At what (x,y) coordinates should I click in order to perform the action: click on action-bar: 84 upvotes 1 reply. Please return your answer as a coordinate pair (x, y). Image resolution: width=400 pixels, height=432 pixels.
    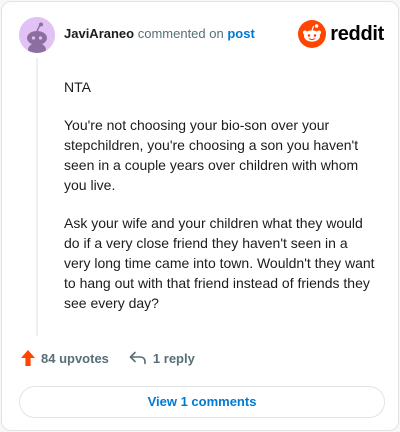
    Looking at the image, I should click on (108, 358).